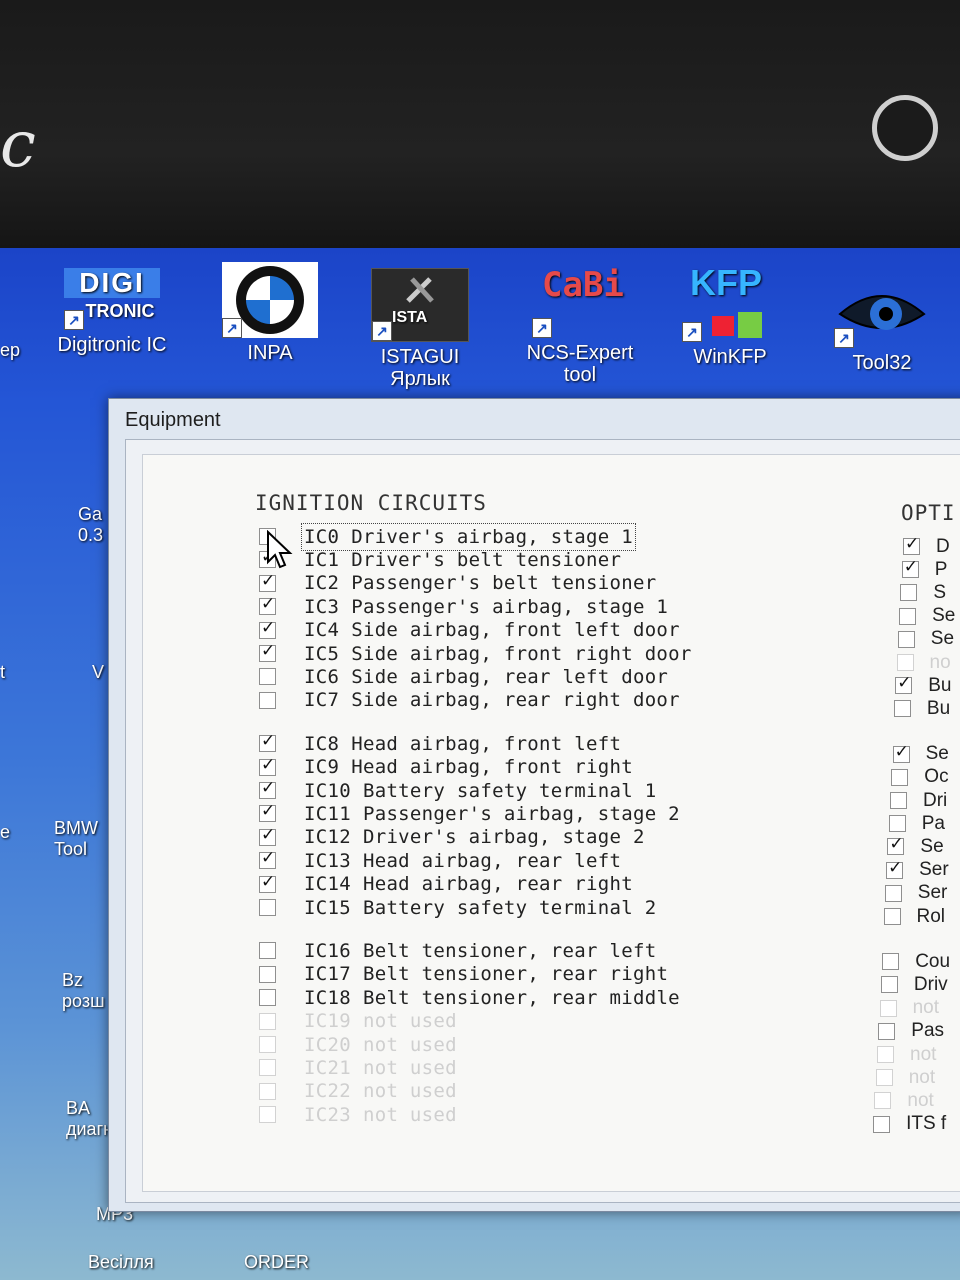  I want to click on desktop-icon-ga: Ga 0.3, so click(90, 525).